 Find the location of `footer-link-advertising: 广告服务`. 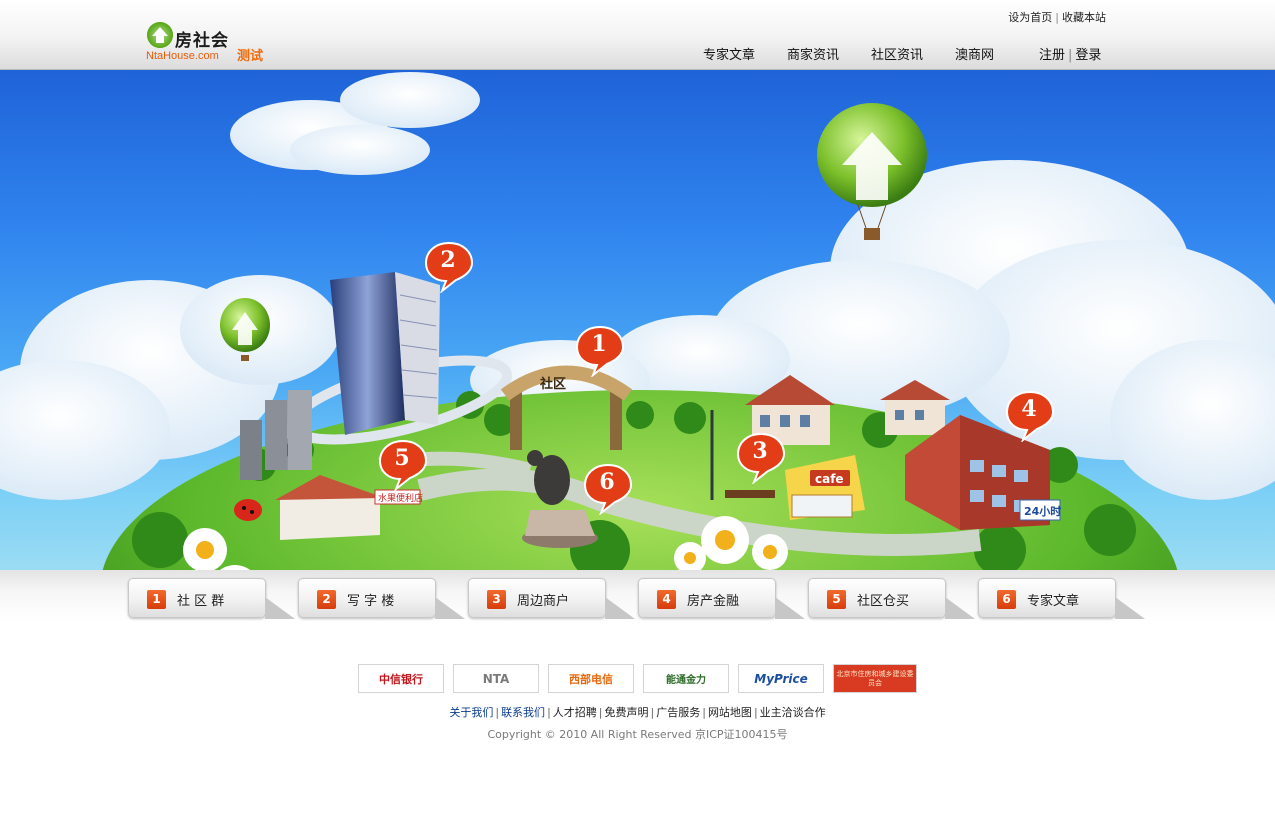

footer-link-advertising: 广告服务 is located at coordinates (678, 712).